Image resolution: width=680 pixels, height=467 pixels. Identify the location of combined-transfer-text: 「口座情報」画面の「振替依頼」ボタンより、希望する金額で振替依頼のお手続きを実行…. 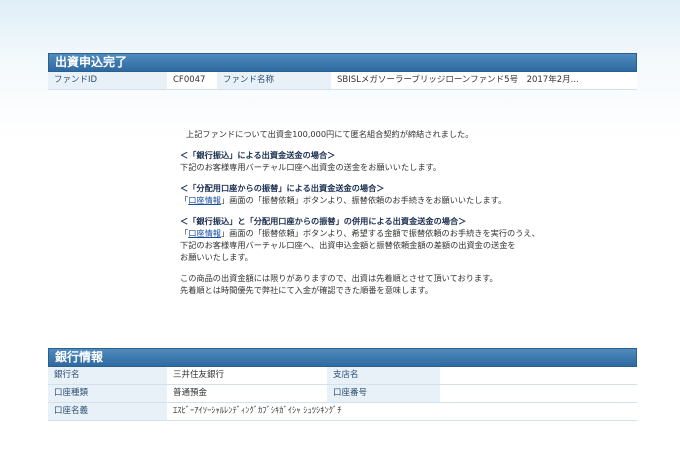
(360, 233).